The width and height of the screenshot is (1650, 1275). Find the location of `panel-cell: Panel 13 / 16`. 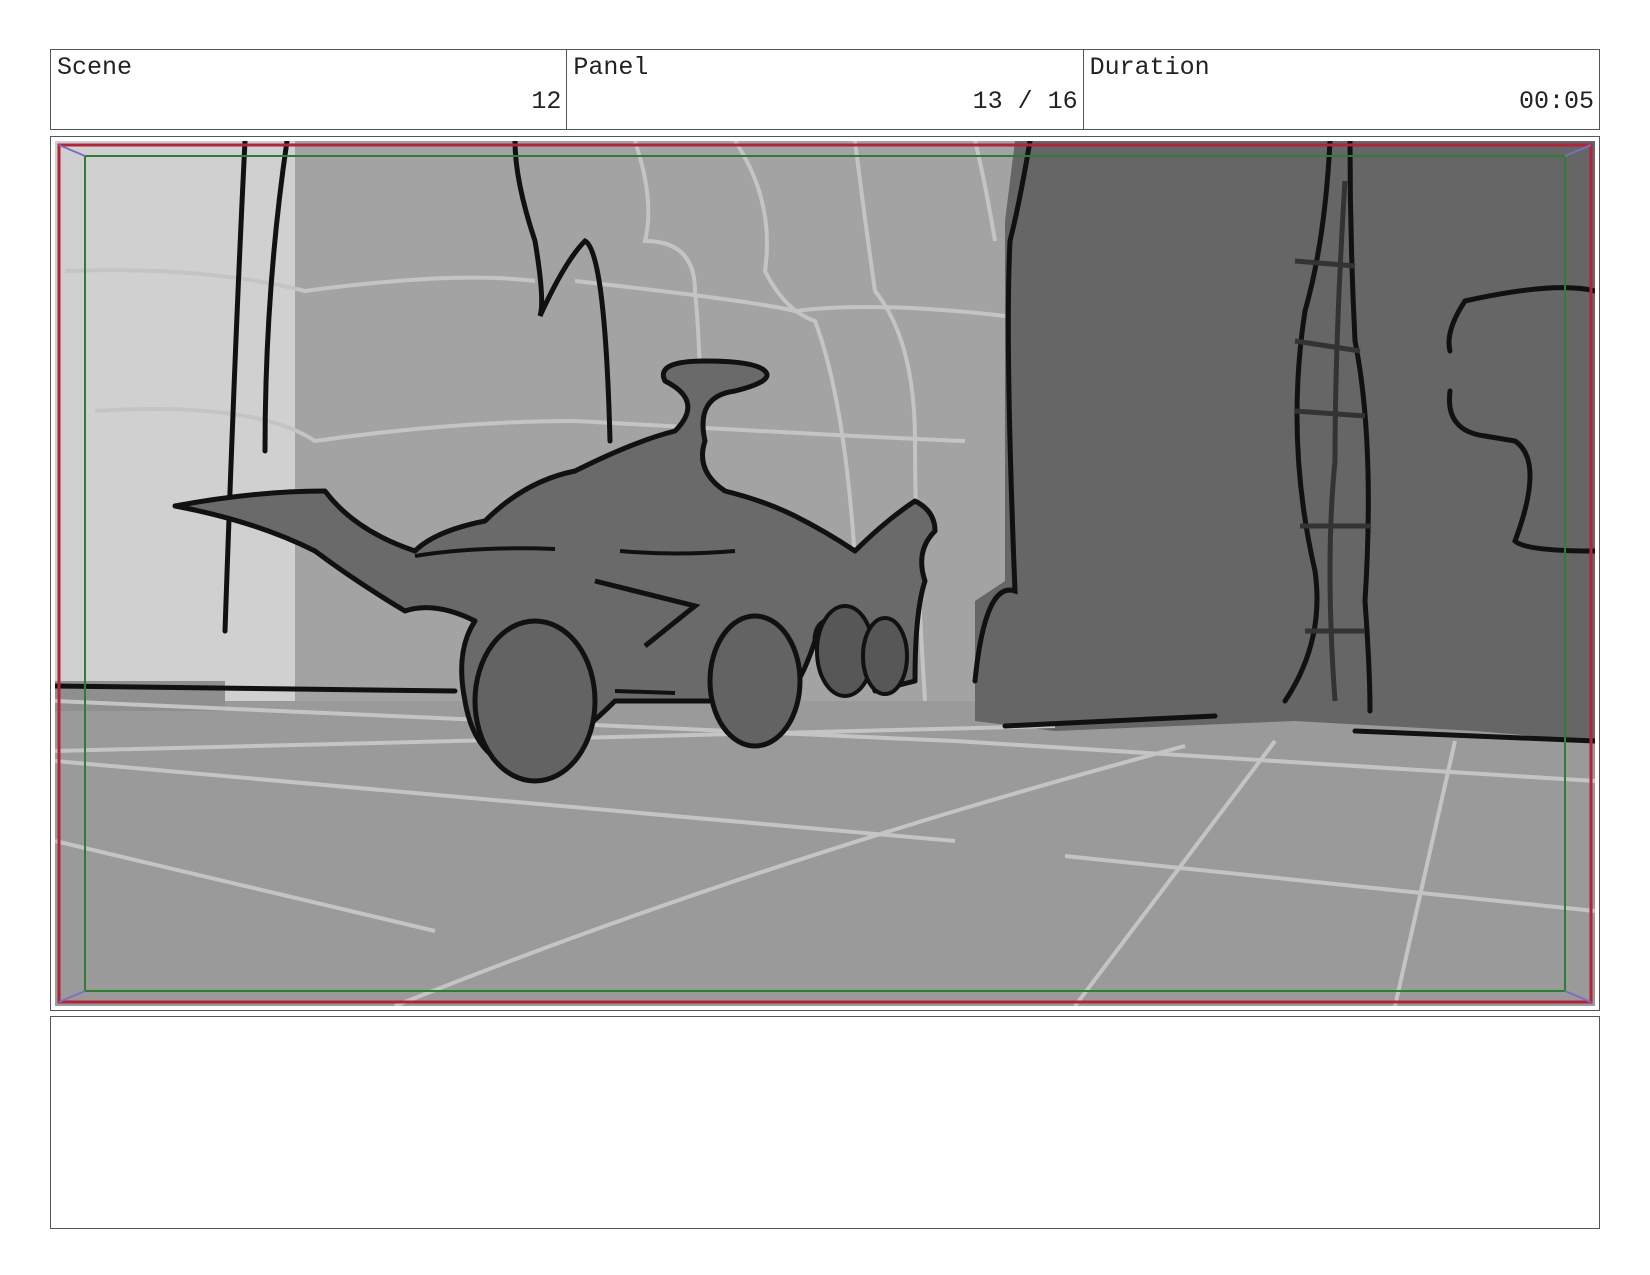

panel-cell: Panel 13 / 16 is located at coordinates (825, 89).